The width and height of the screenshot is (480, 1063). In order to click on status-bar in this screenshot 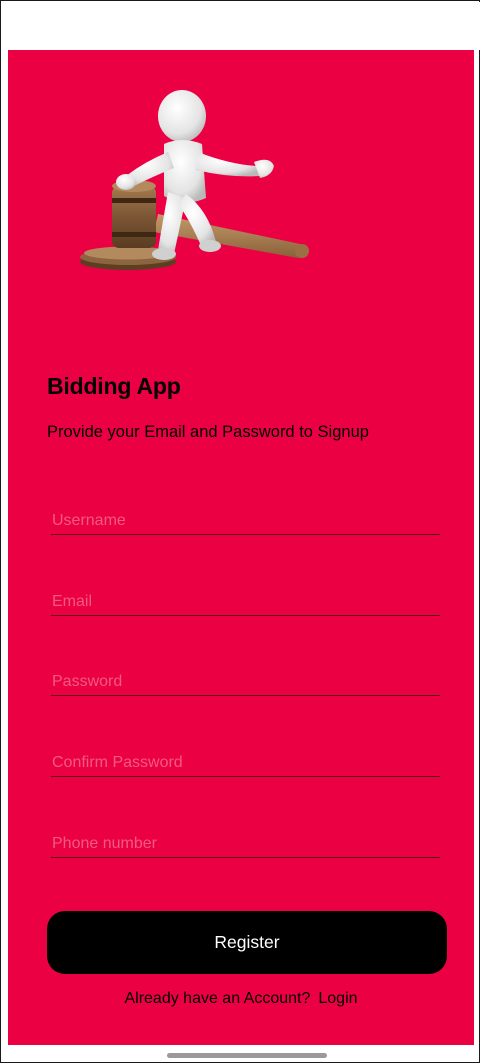, I will do `click(241, 26)`.